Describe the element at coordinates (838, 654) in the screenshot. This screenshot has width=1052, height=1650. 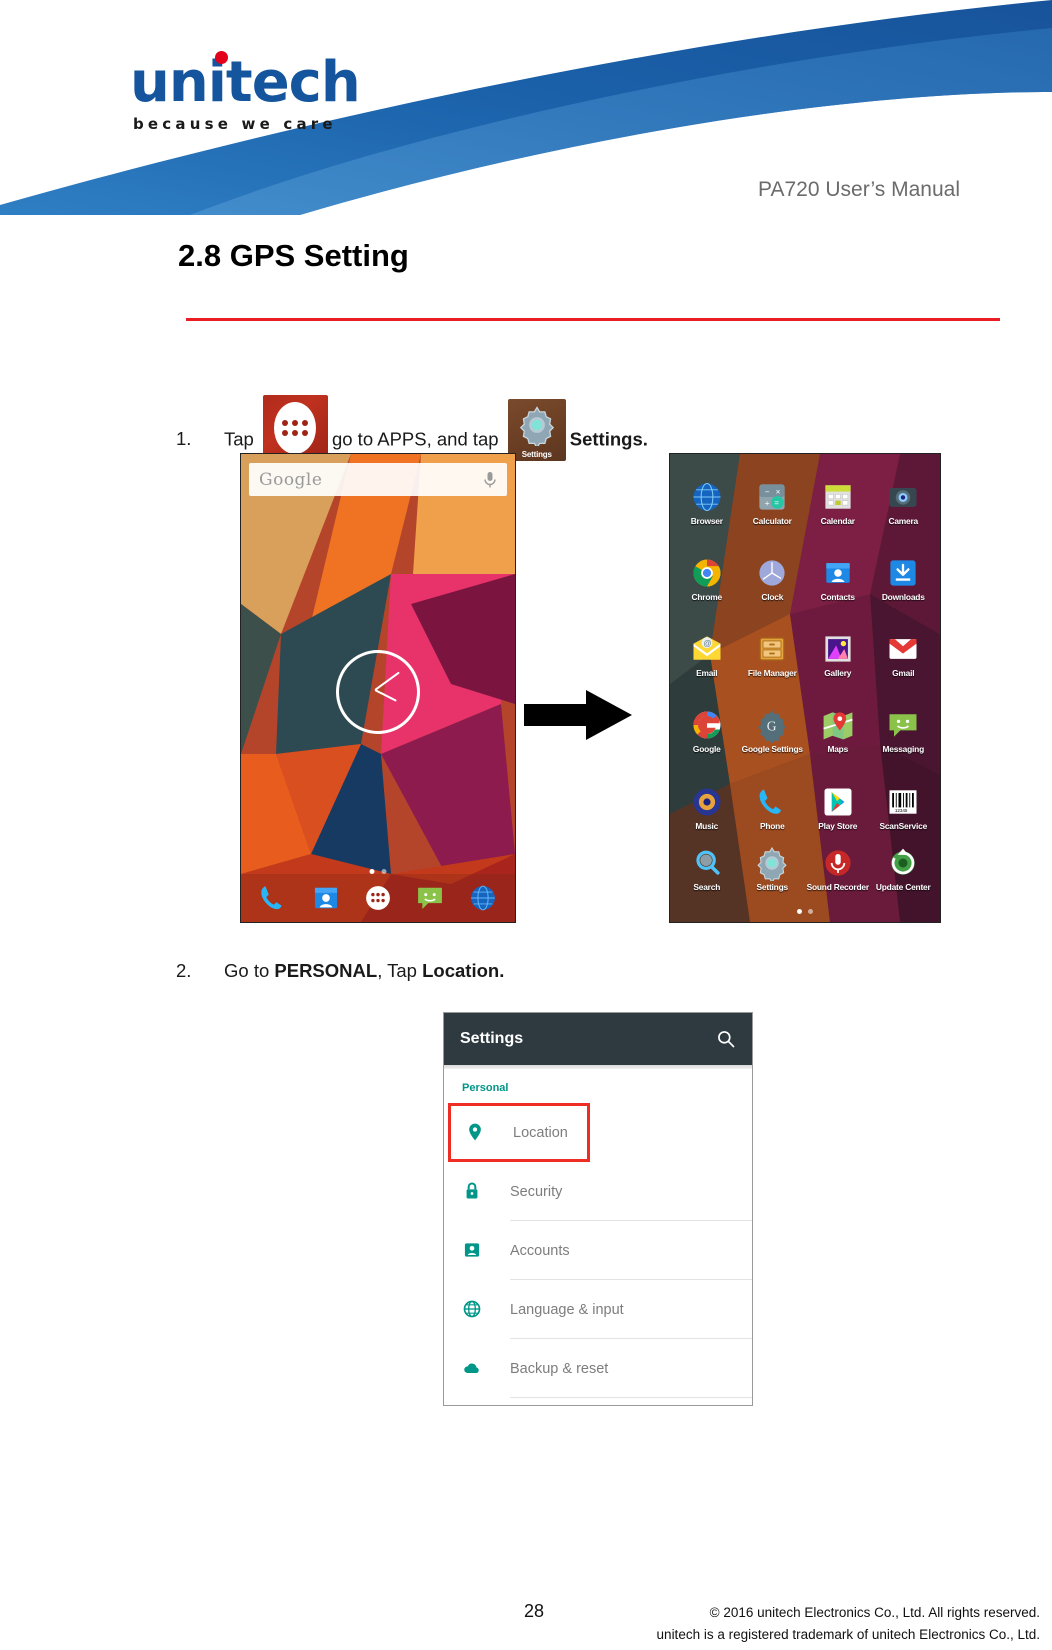
I see `app-tile: Gallery` at that location.